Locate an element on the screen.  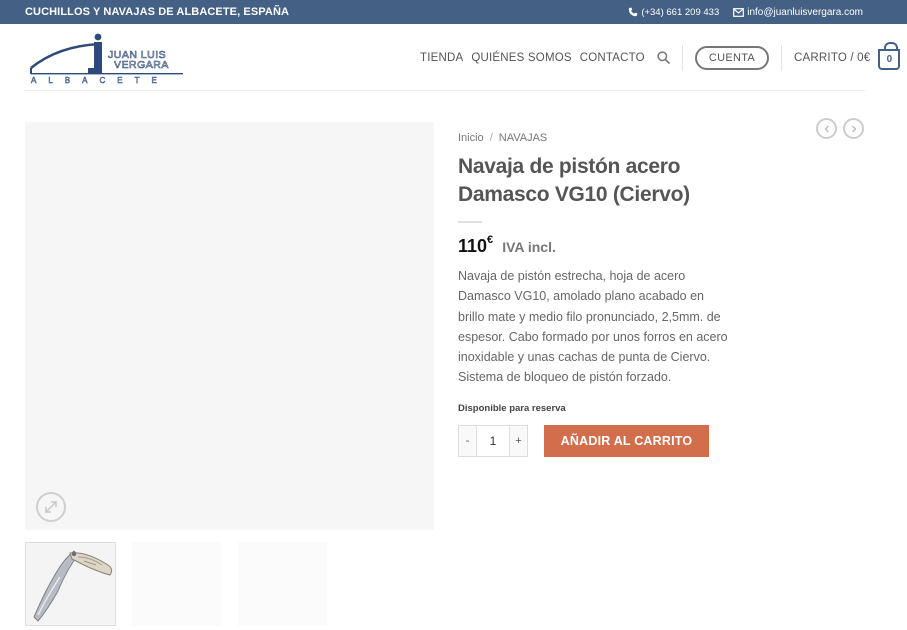
price-amount: 110 is located at coordinates (473, 246).